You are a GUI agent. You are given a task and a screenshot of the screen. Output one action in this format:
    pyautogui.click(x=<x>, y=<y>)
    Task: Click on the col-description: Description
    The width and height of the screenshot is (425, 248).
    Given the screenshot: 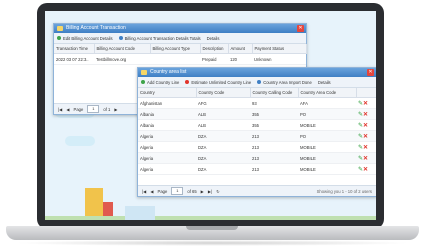 What is the action you would take?
    pyautogui.click(x=214, y=49)
    